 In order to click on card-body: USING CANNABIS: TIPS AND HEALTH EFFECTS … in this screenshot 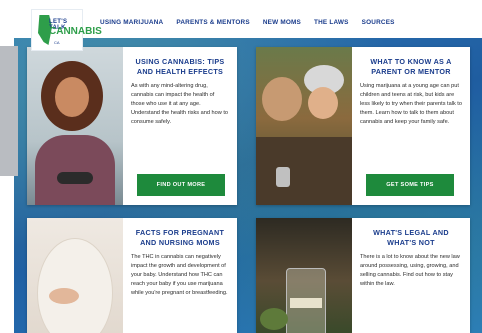, I will do `click(180, 92)`.